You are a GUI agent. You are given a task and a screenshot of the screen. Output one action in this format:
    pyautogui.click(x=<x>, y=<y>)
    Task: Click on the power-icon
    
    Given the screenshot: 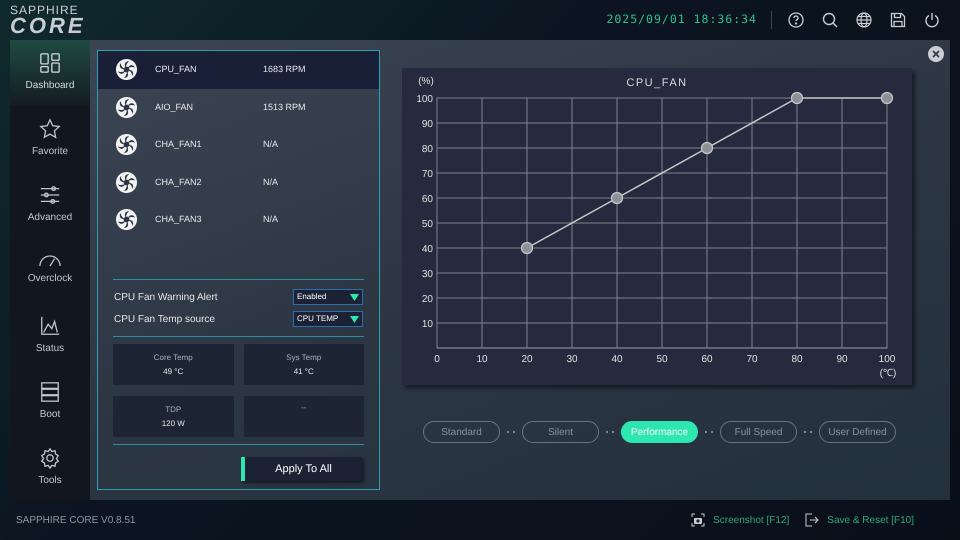 What is the action you would take?
    pyautogui.click(x=932, y=20)
    